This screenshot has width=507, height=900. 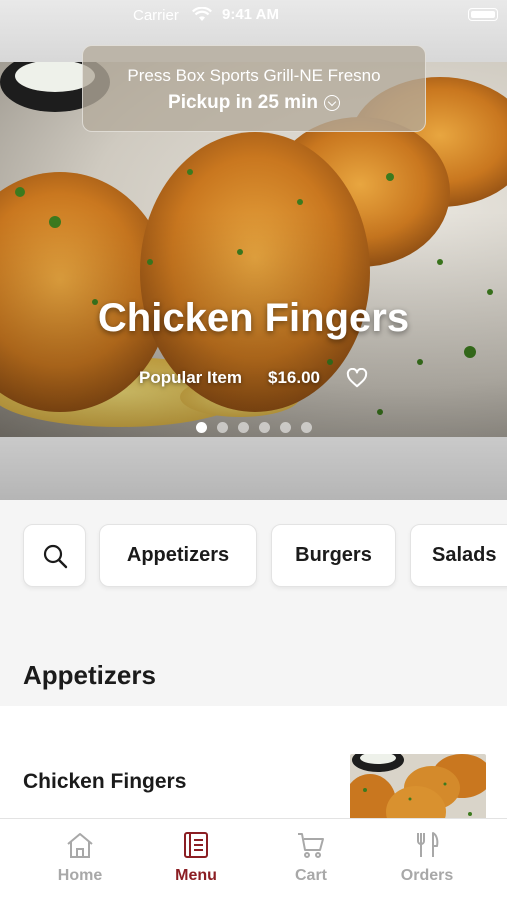 I want to click on heart-icon, so click(x=357, y=378).